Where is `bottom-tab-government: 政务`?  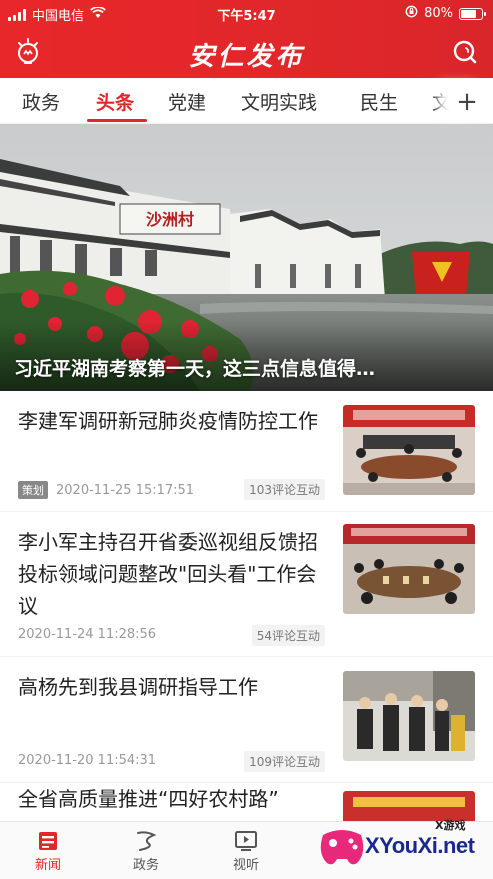
bottom-tab-government: 政务 is located at coordinates (146, 850).